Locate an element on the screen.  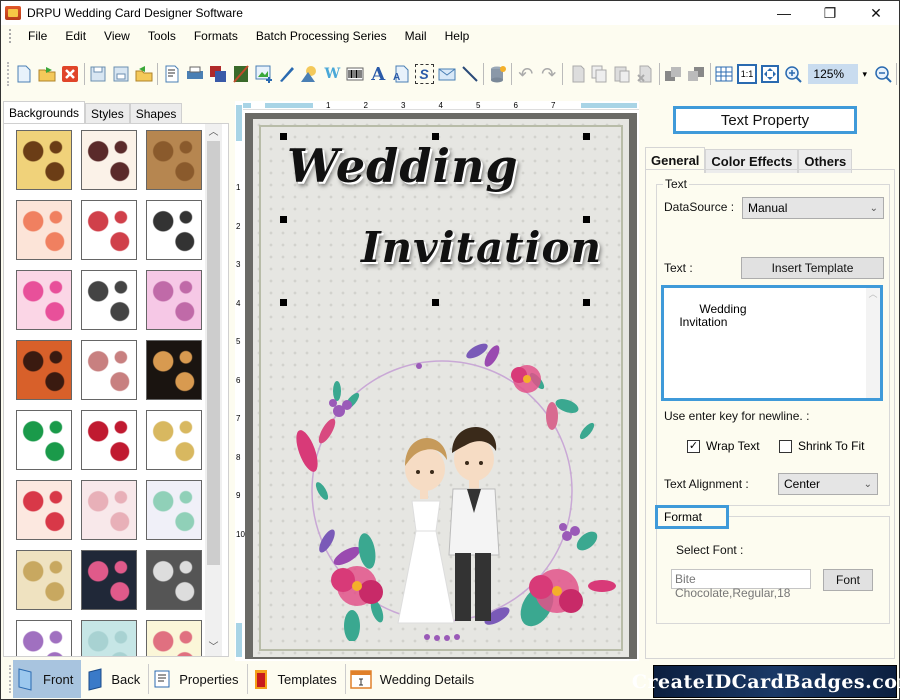
background-thumbnail-wedding-couples is located at coordinates (109, 300).